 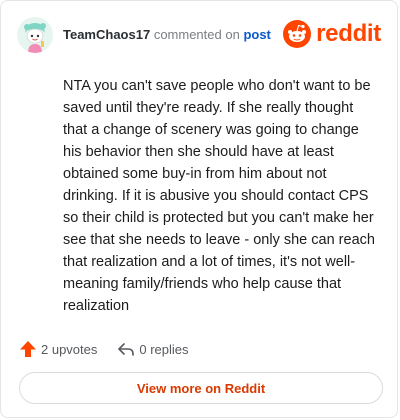 I want to click on byline-action-text: commented on, so click(x=196, y=34).